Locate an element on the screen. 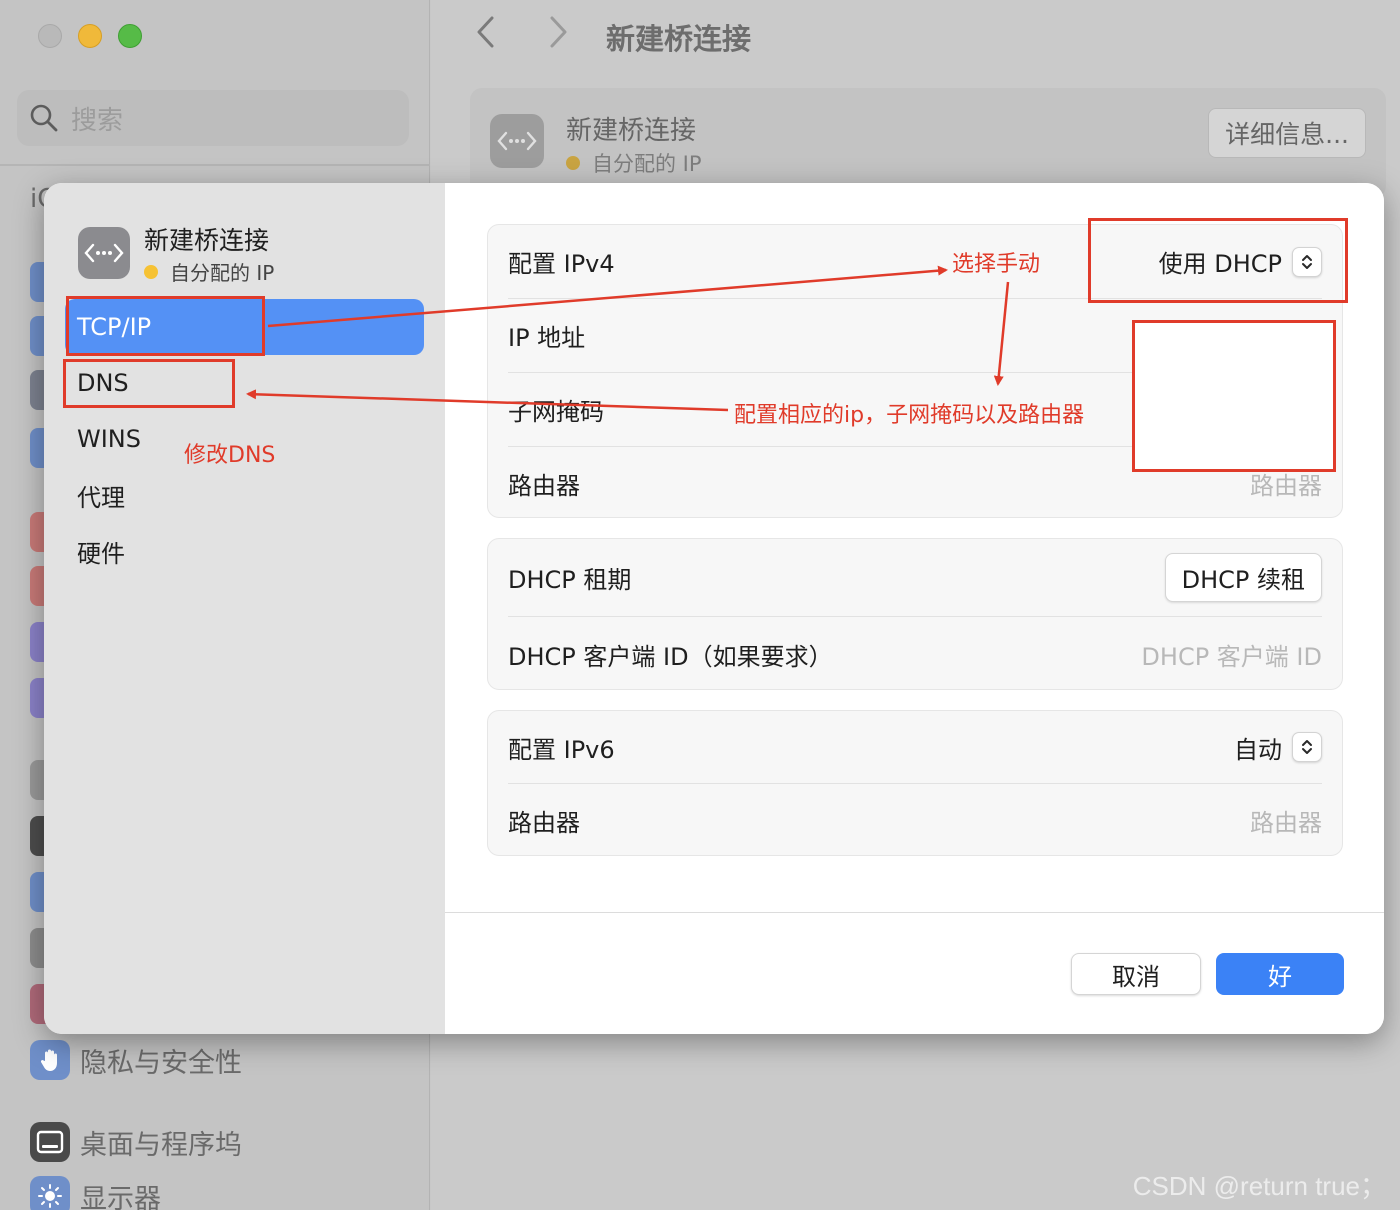 Image resolution: width=1400 pixels, height=1210 pixels. sidebar-divider is located at coordinates (215, 165).